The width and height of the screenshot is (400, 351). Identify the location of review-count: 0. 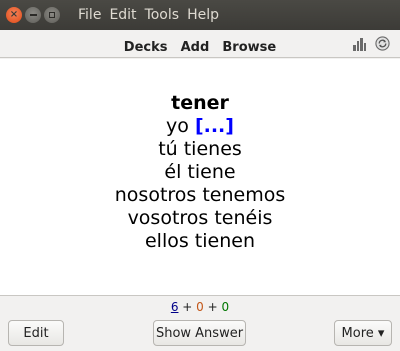
(225, 307).